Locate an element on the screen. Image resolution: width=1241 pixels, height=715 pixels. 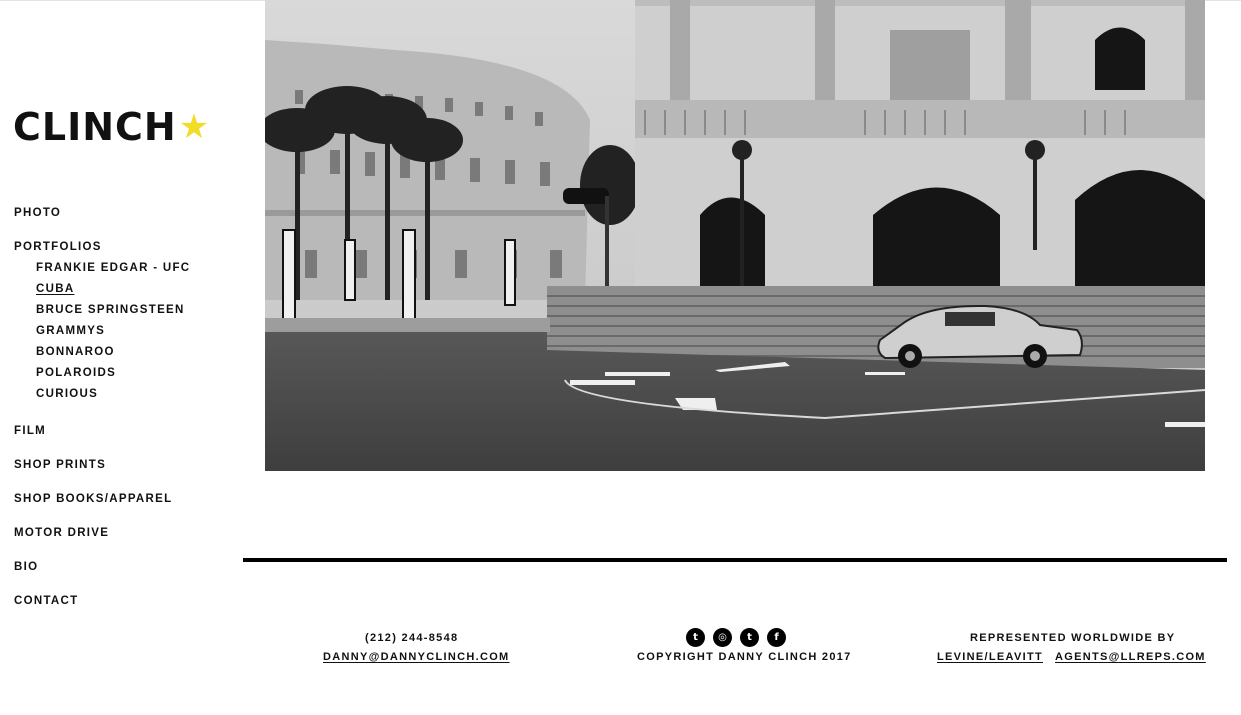
footer-represented-by: REPRESENTED WORLDWIDE BY is located at coordinates (1073, 638).